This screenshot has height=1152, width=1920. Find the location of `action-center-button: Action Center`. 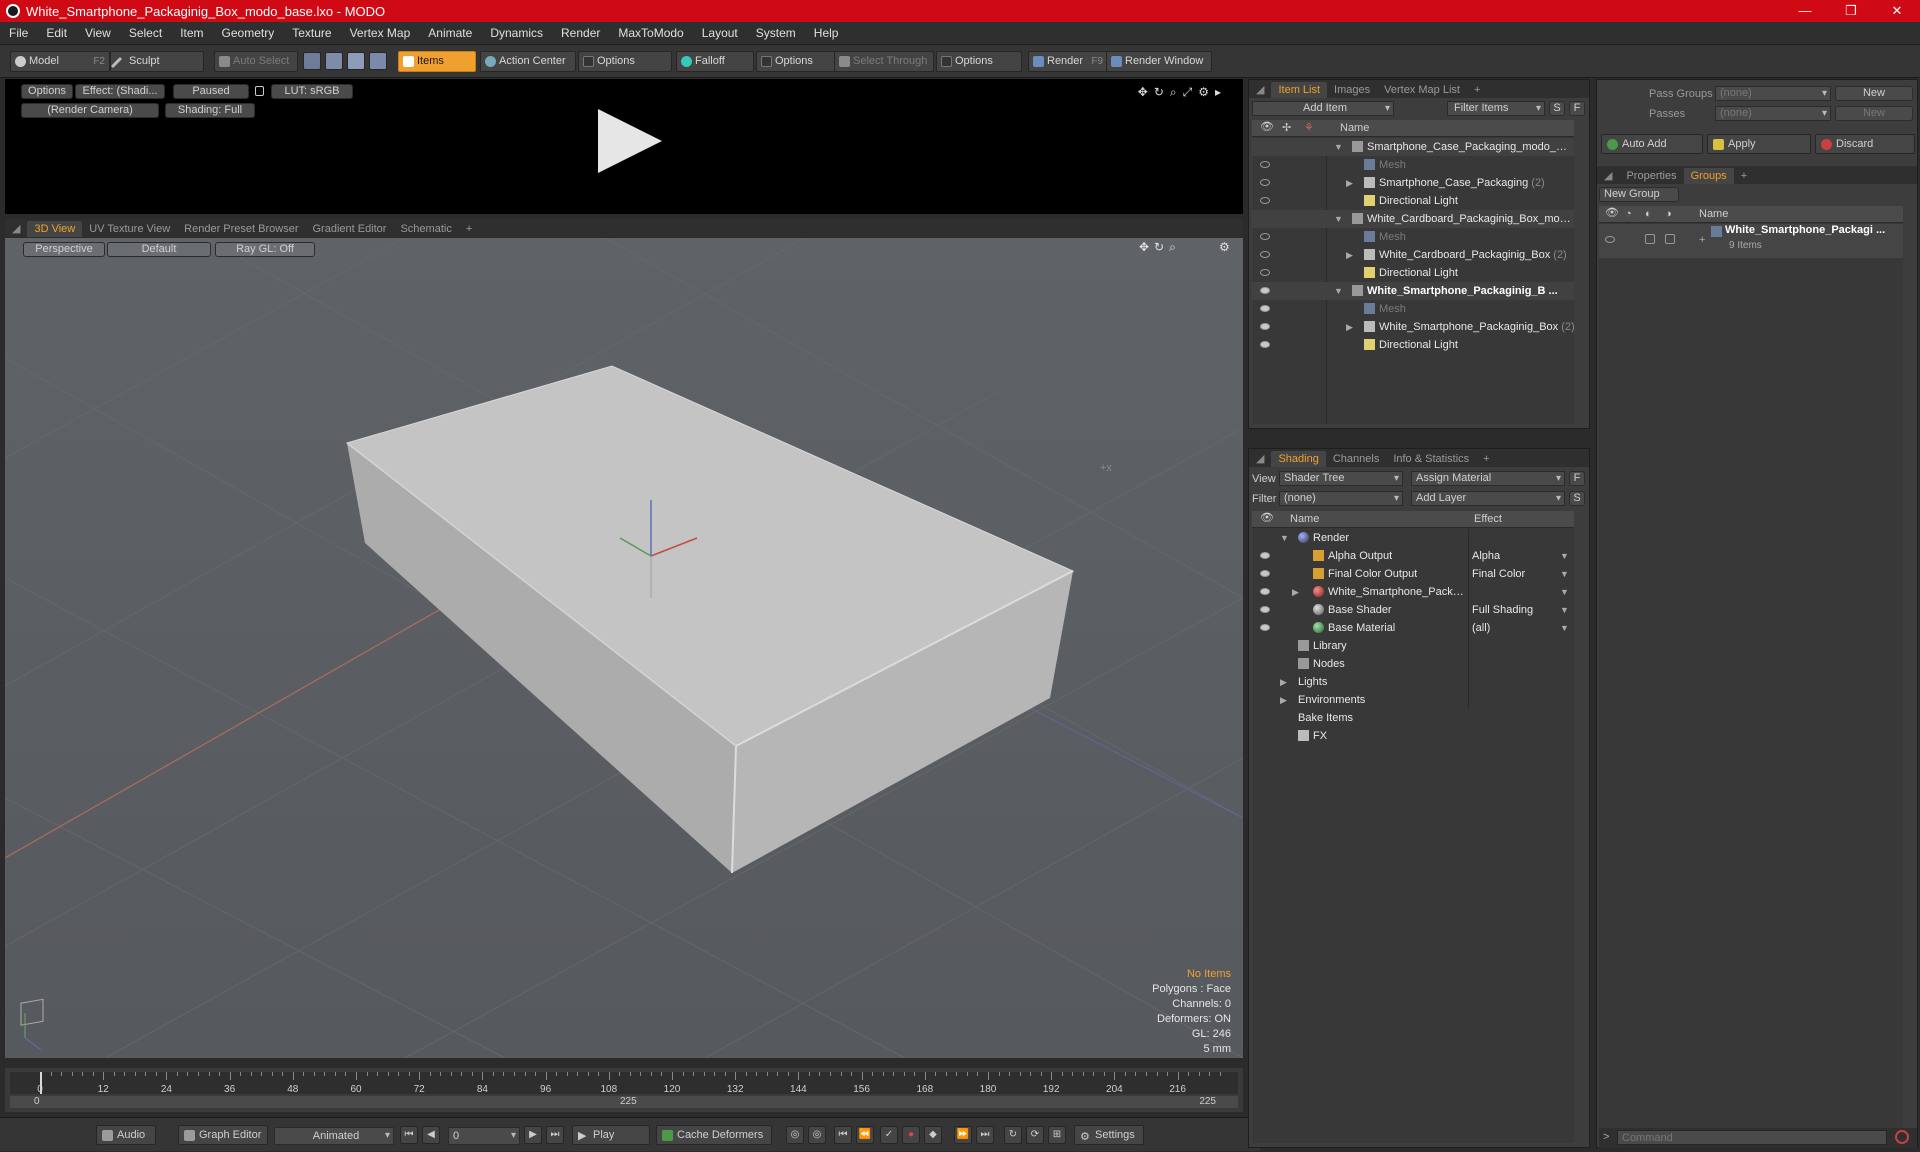

action-center-button: Action Center is located at coordinates (528, 61).